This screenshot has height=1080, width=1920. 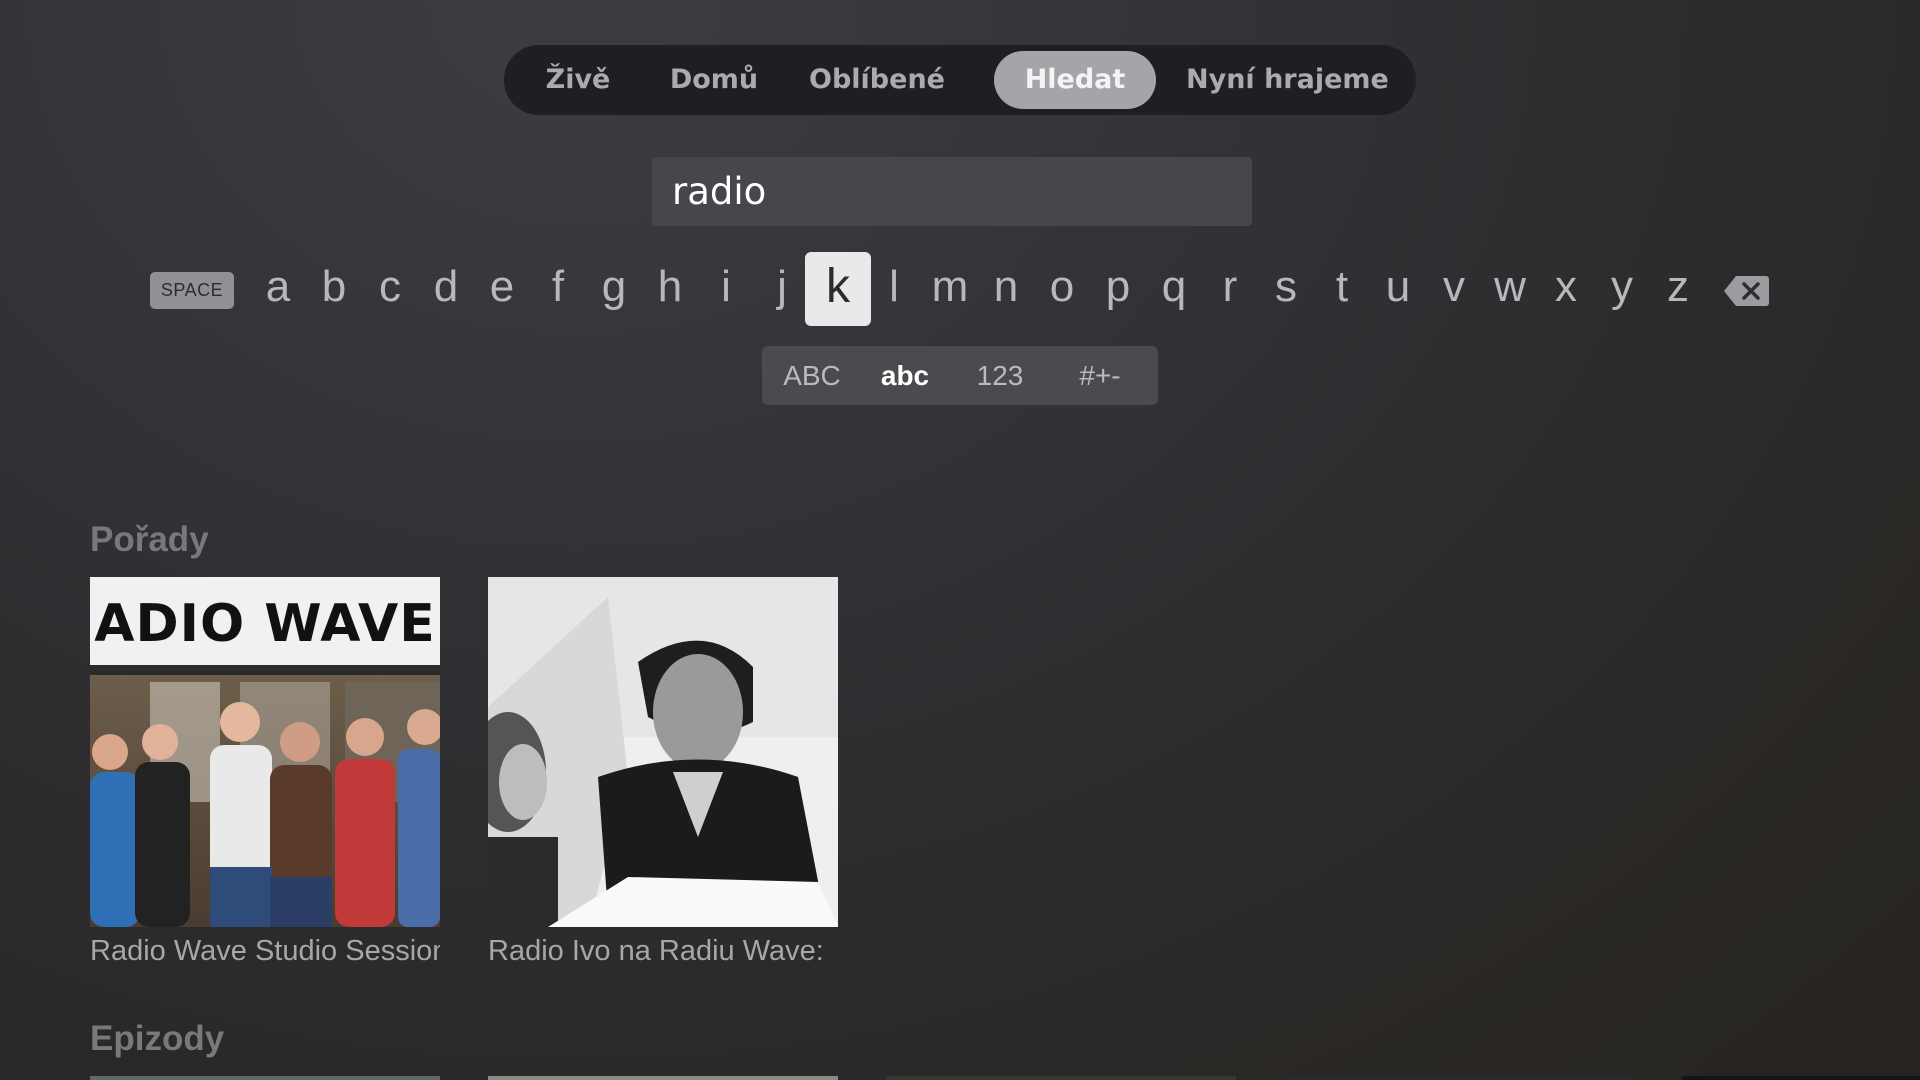 What do you see at coordinates (1100, 375) in the screenshot?
I see `mode-symbols: #+-` at bounding box center [1100, 375].